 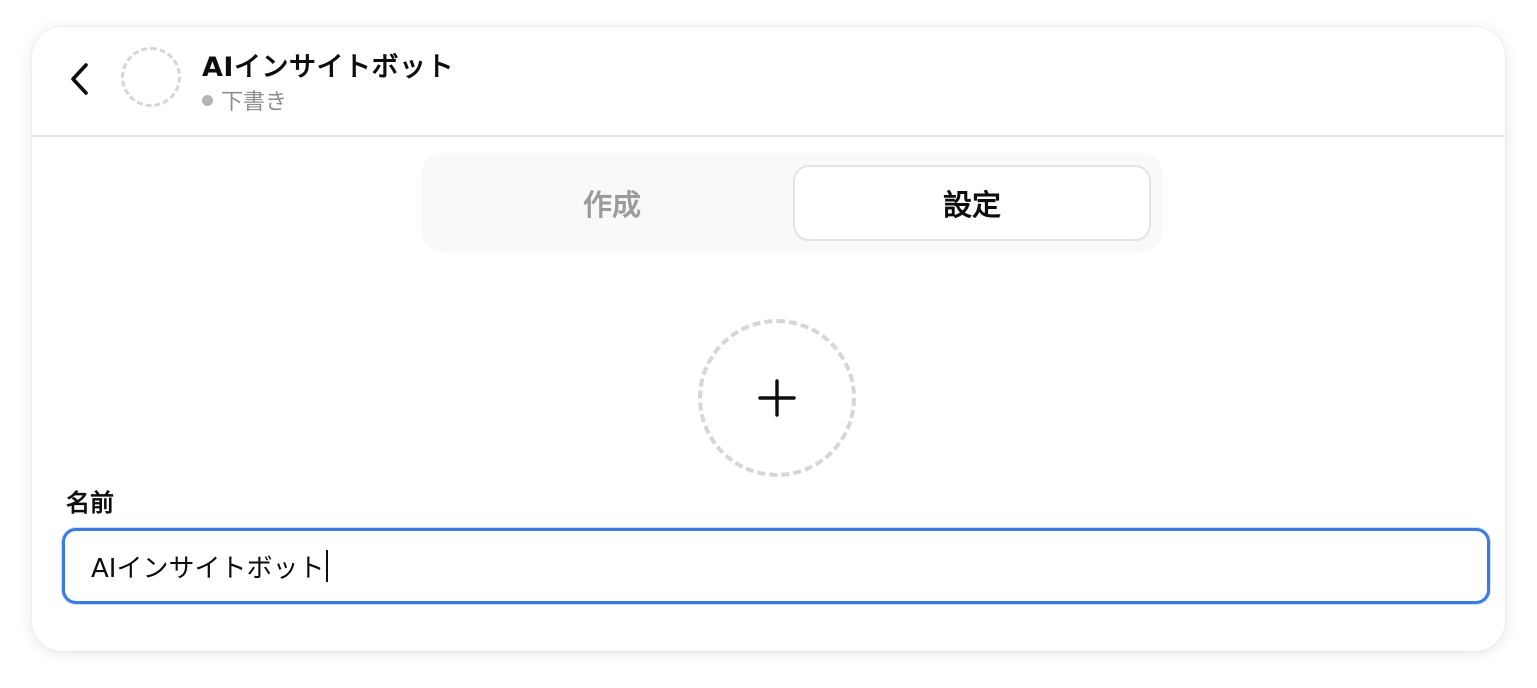 I want to click on status-label: 下書き, so click(x=254, y=102).